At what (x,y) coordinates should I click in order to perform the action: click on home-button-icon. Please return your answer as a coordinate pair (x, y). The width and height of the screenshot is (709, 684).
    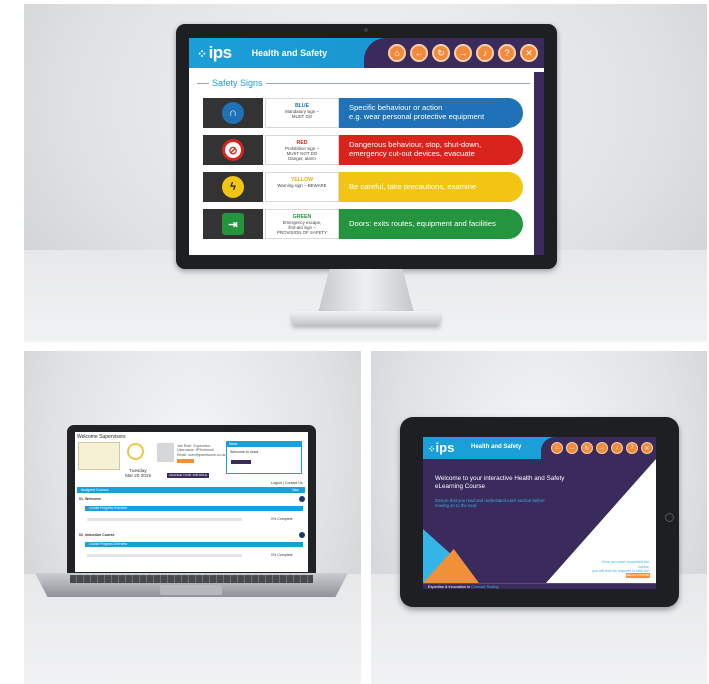
    Looking at the image, I should click on (669, 517).